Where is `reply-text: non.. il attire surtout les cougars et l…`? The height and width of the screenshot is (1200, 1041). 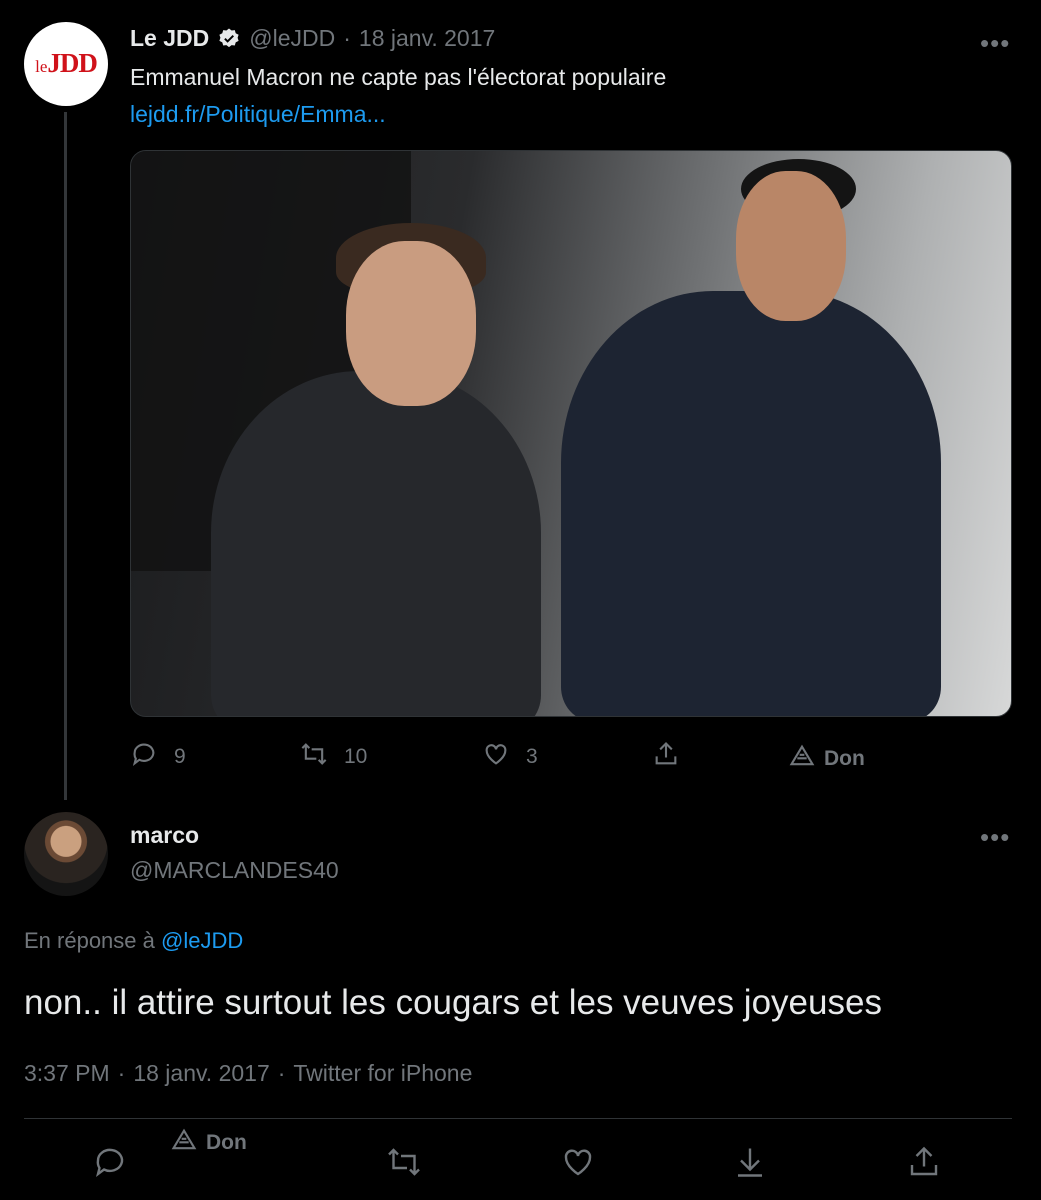 reply-text: non.. il attire surtout les cougars et l… is located at coordinates (453, 1002).